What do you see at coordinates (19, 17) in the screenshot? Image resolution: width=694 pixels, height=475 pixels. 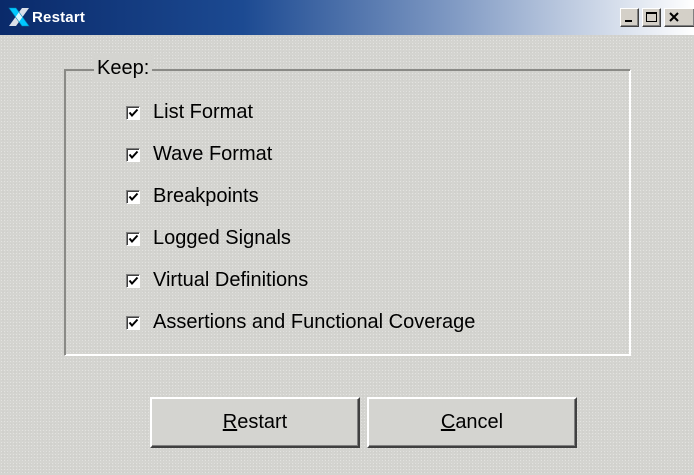 I see `app-logo-icon` at bounding box center [19, 17].